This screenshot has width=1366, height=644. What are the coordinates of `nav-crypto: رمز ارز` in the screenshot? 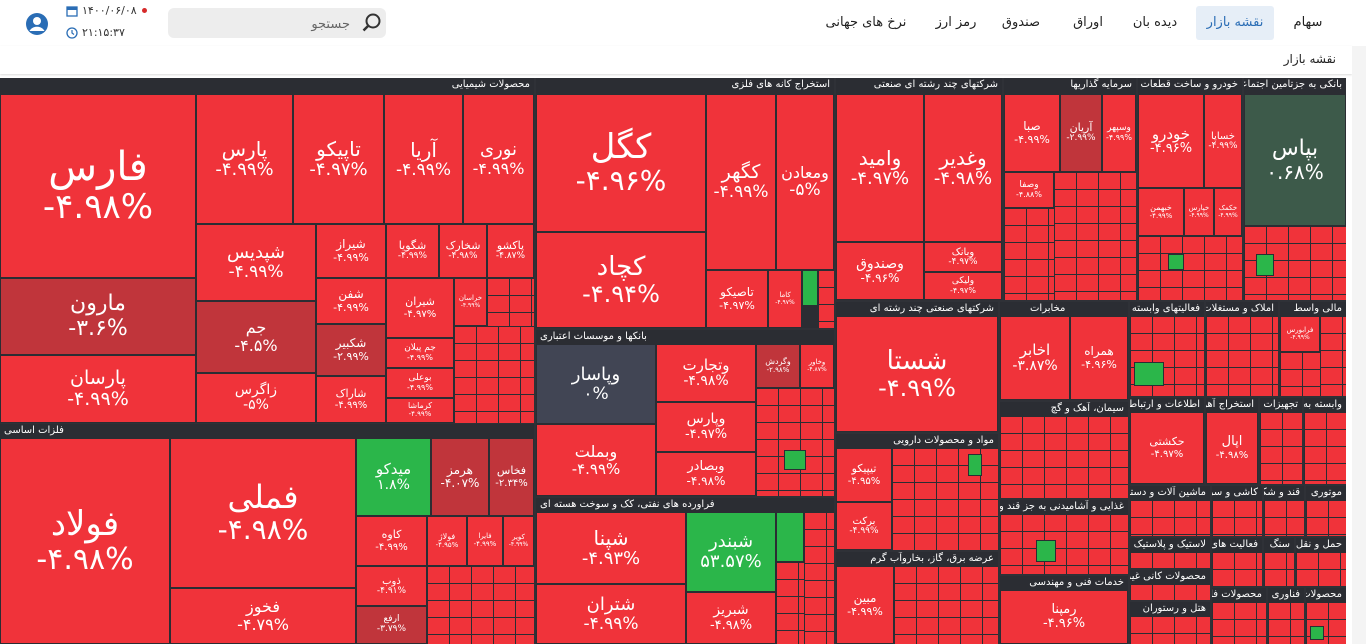 It's located at (956, 23).